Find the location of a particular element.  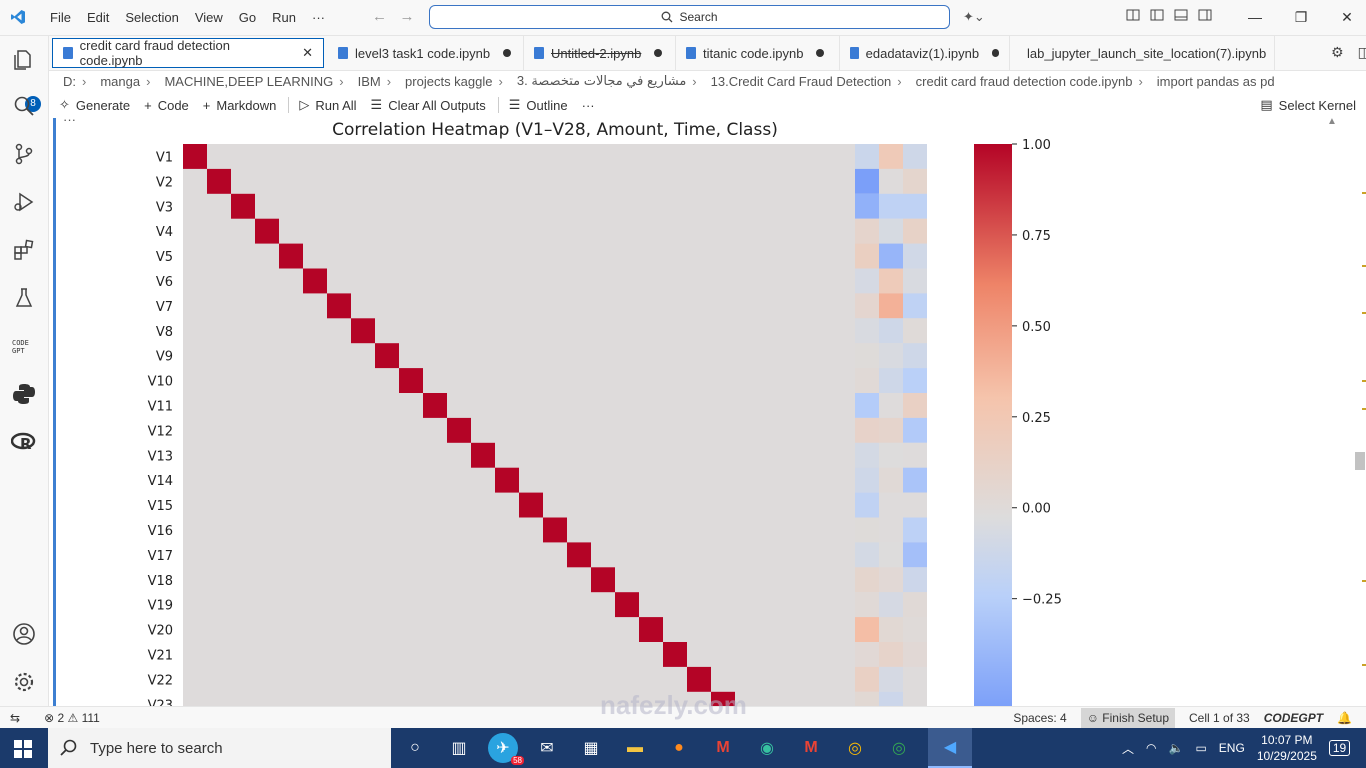

mail-icon: ✉ is located at coordinates (547, 748).